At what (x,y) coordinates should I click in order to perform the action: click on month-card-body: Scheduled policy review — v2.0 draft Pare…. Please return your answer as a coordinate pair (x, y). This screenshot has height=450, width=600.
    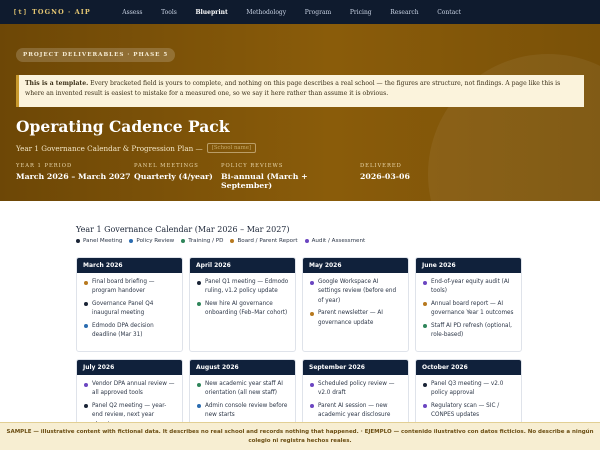
    Looking at the image, I should click on (355, 401).